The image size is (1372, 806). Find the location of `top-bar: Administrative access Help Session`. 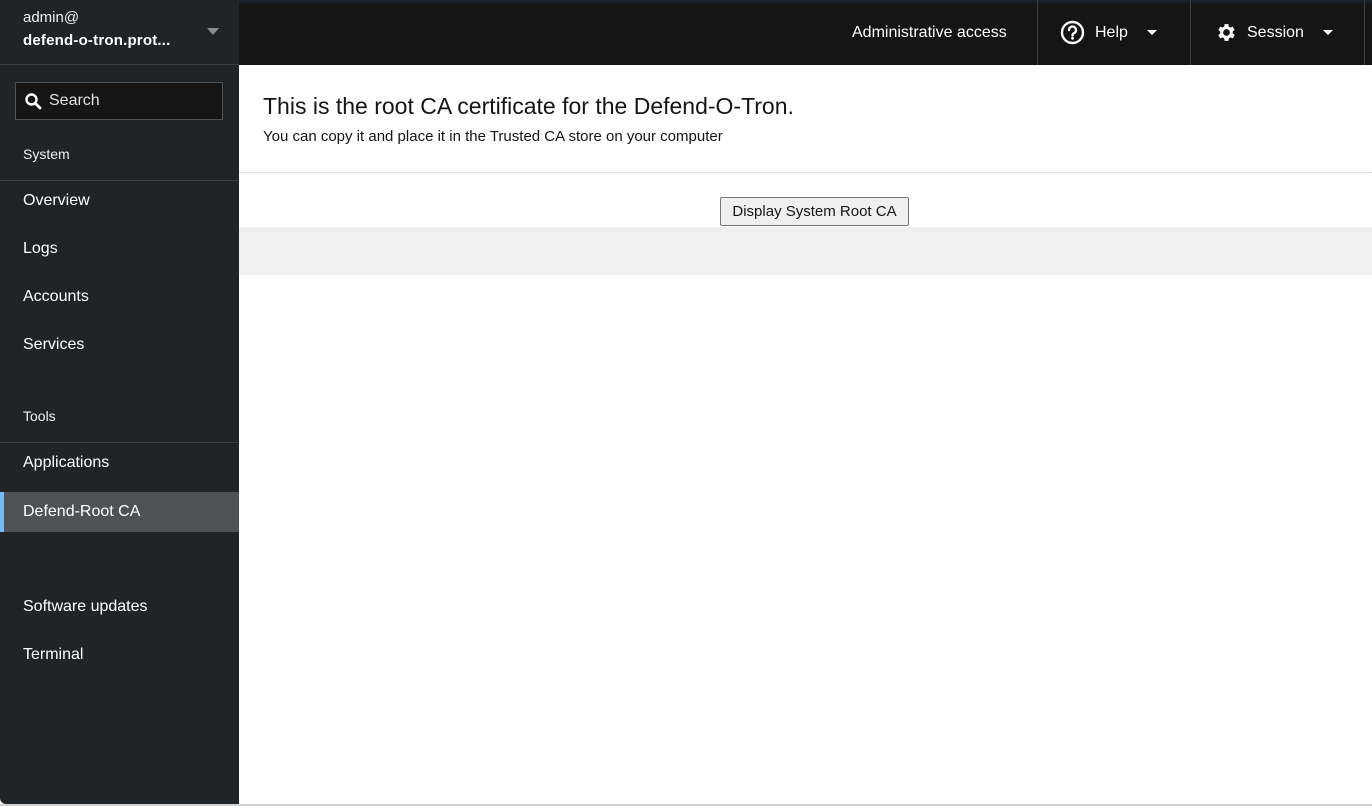

top-bar: Administrative access Help Session is located at coordinates (805, 32).